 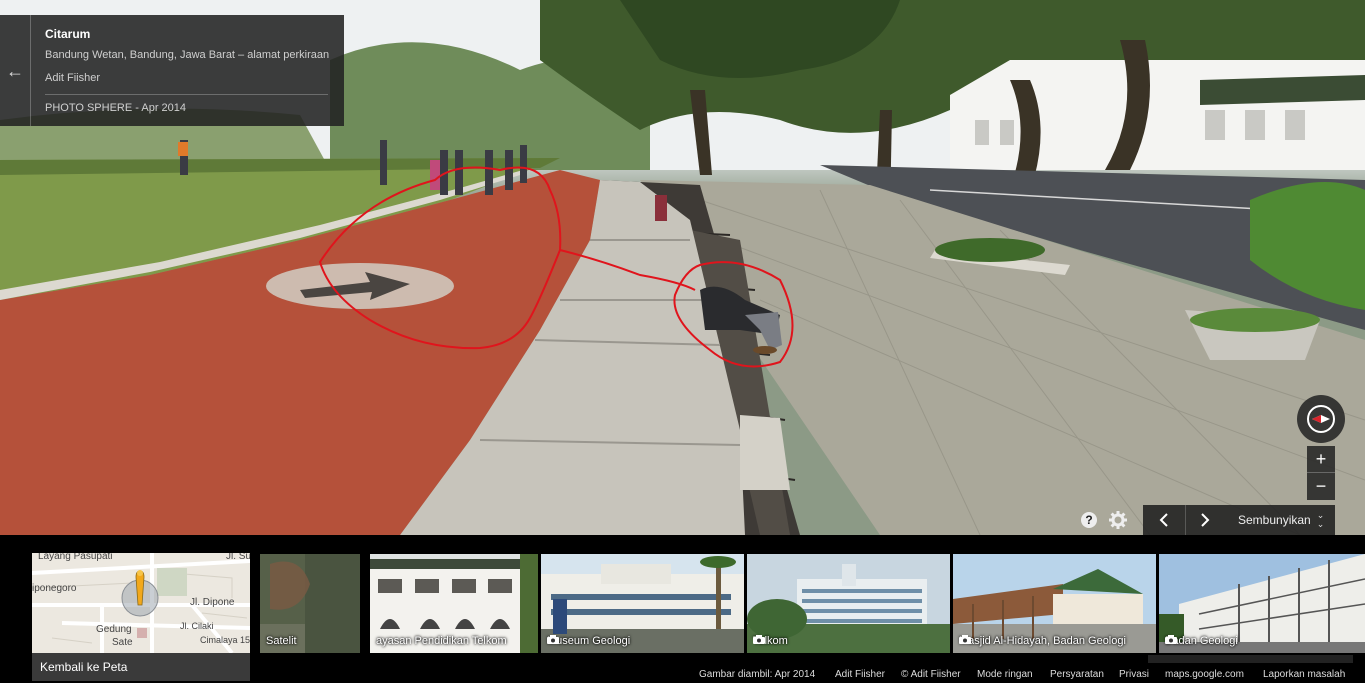 I want to click on hide-label: Sembunyikan, so click(x=1274, y=520).